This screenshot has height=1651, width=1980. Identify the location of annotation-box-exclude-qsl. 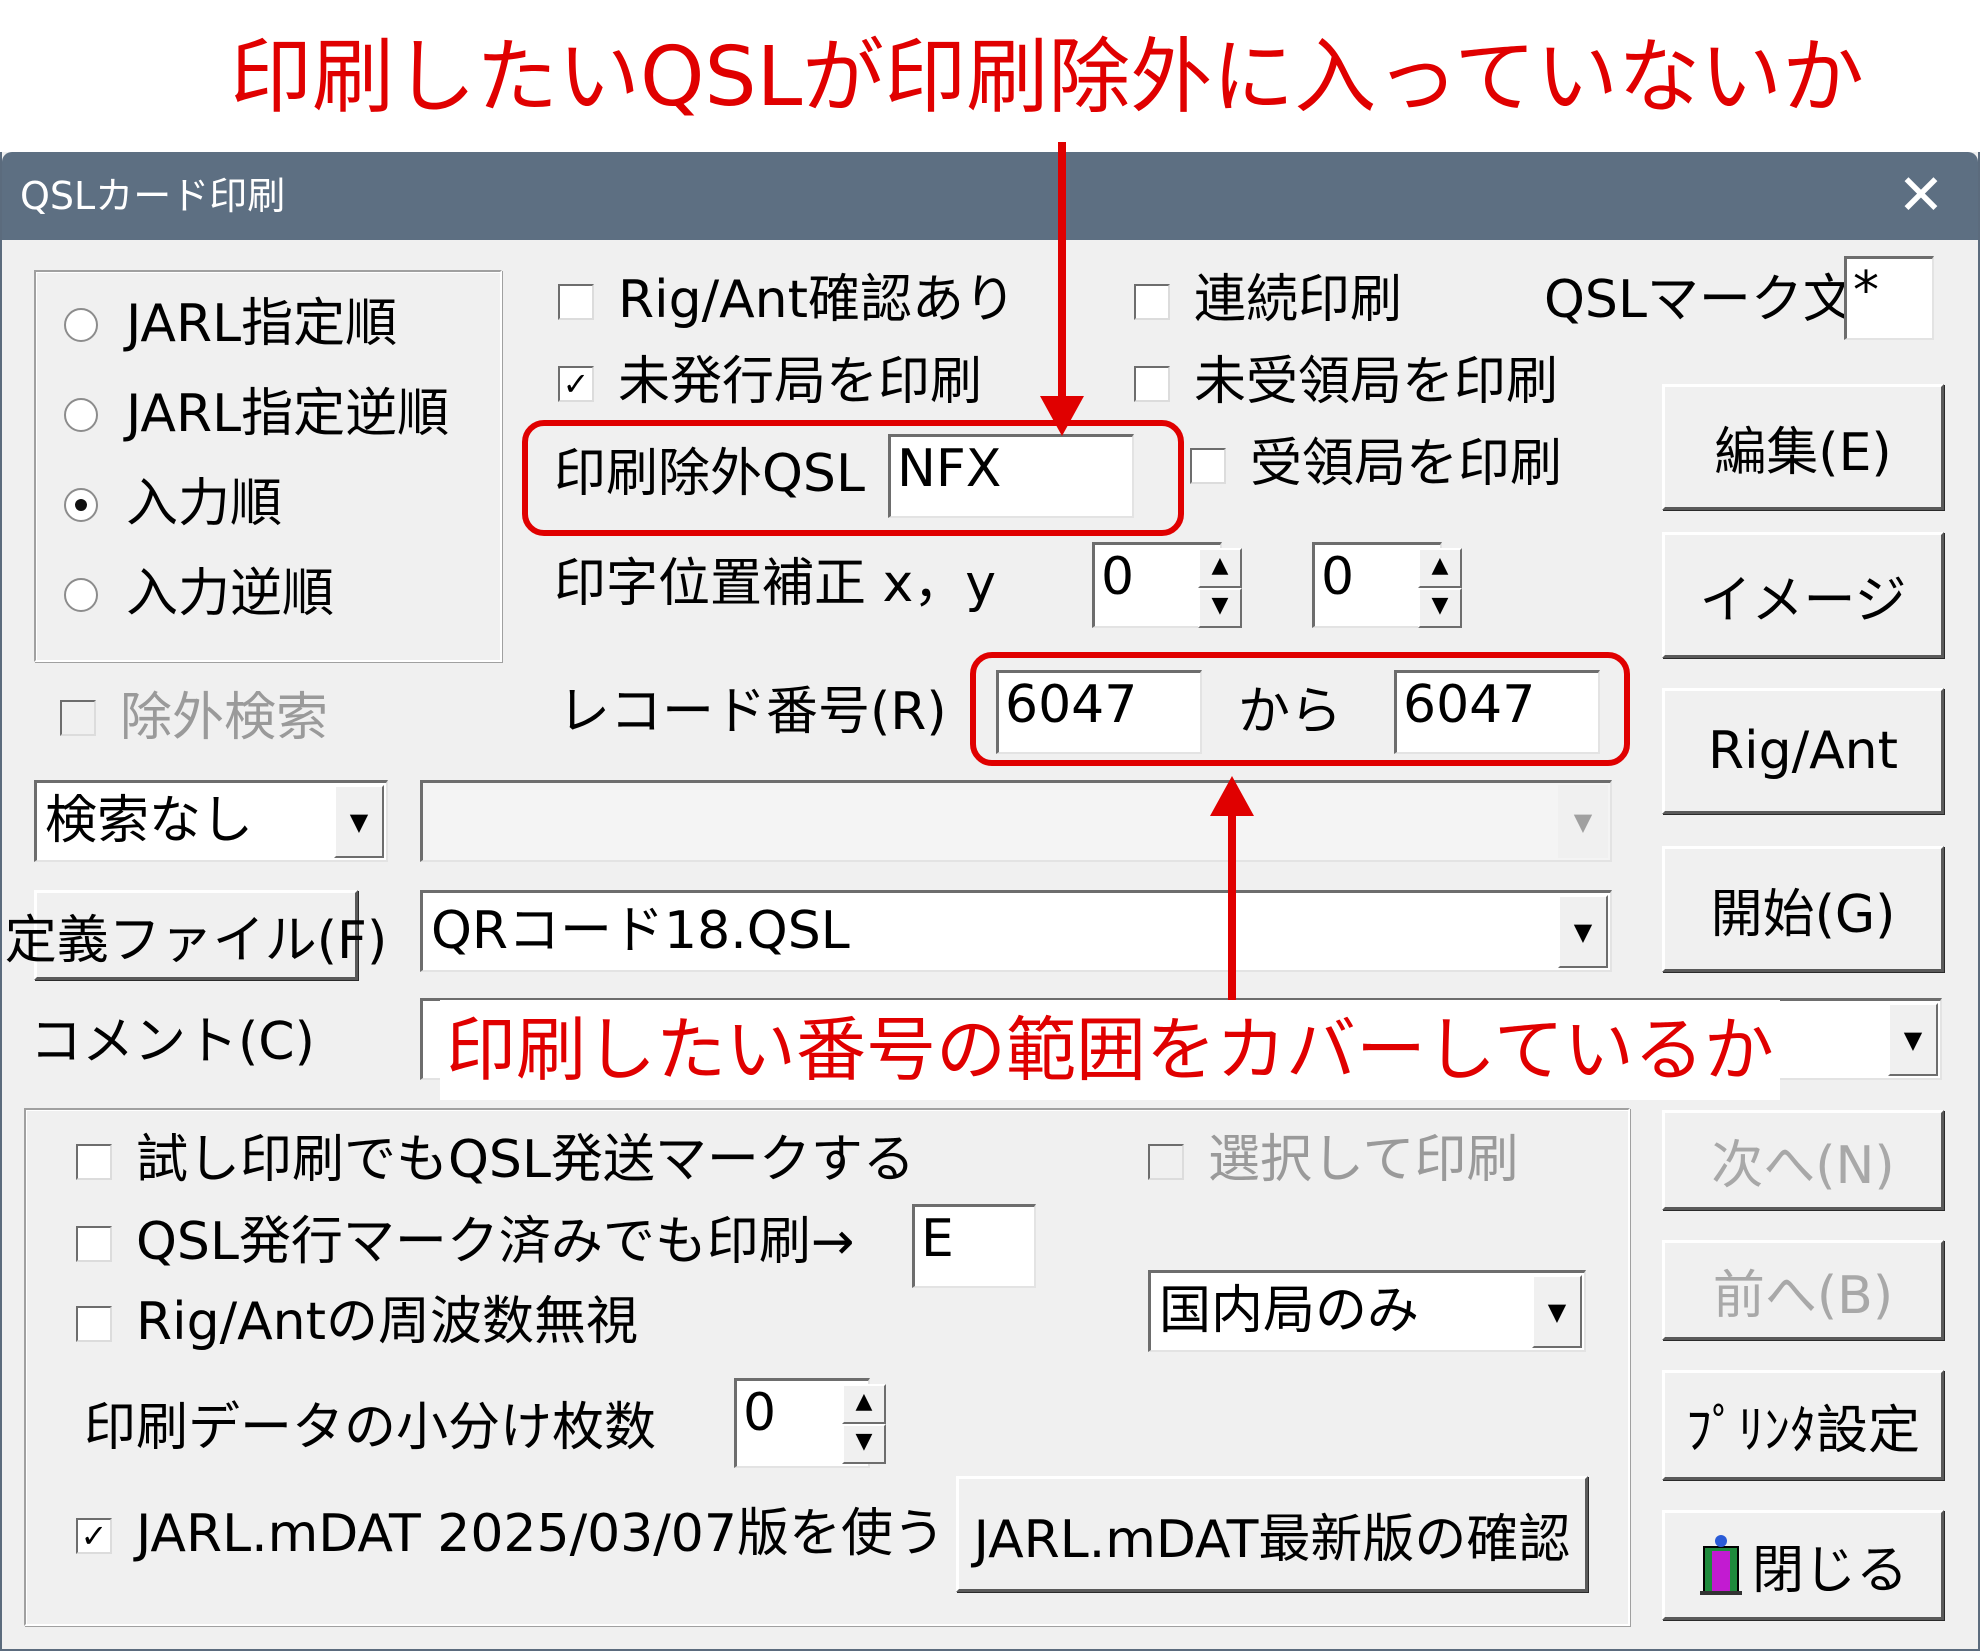
(853, 478).